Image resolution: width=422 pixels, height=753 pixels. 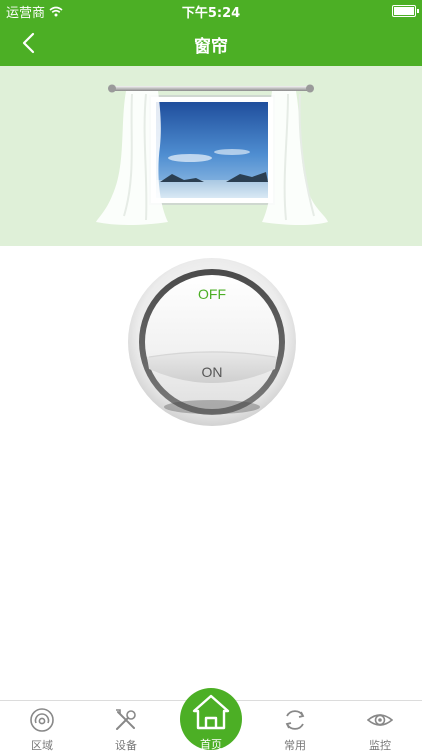 What do you see at coordinates (212, 372) in the screenshot?
I see `switch-on-label: ON` at bounding box center [212, 372].